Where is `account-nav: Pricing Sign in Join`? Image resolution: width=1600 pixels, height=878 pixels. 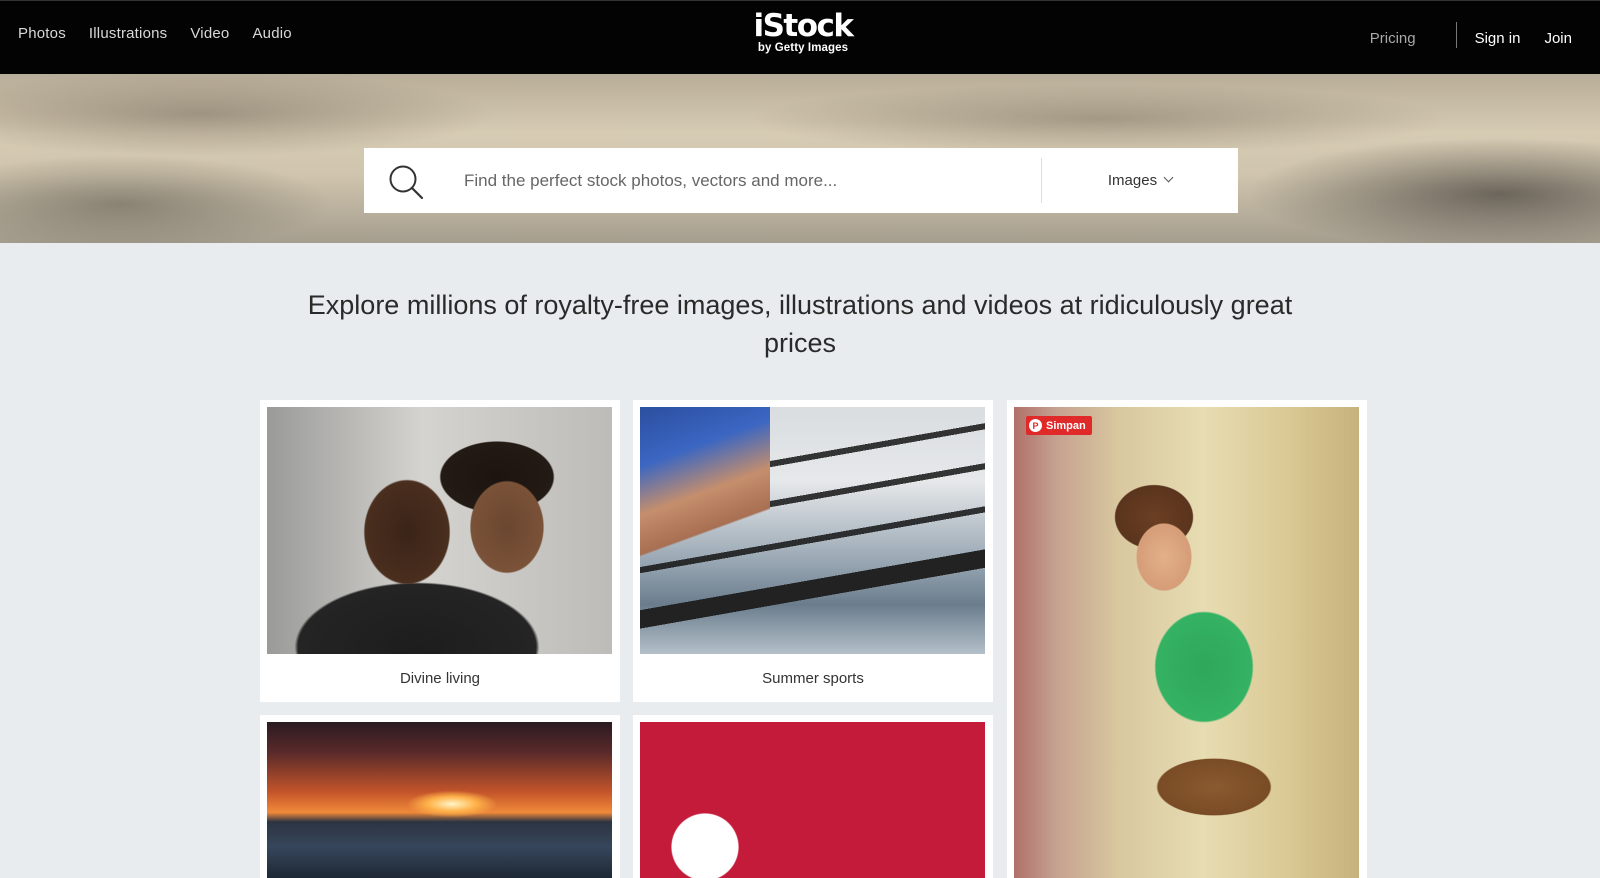
account-nav: Pricing Sign in Join is located at coordinates (1471, 36).